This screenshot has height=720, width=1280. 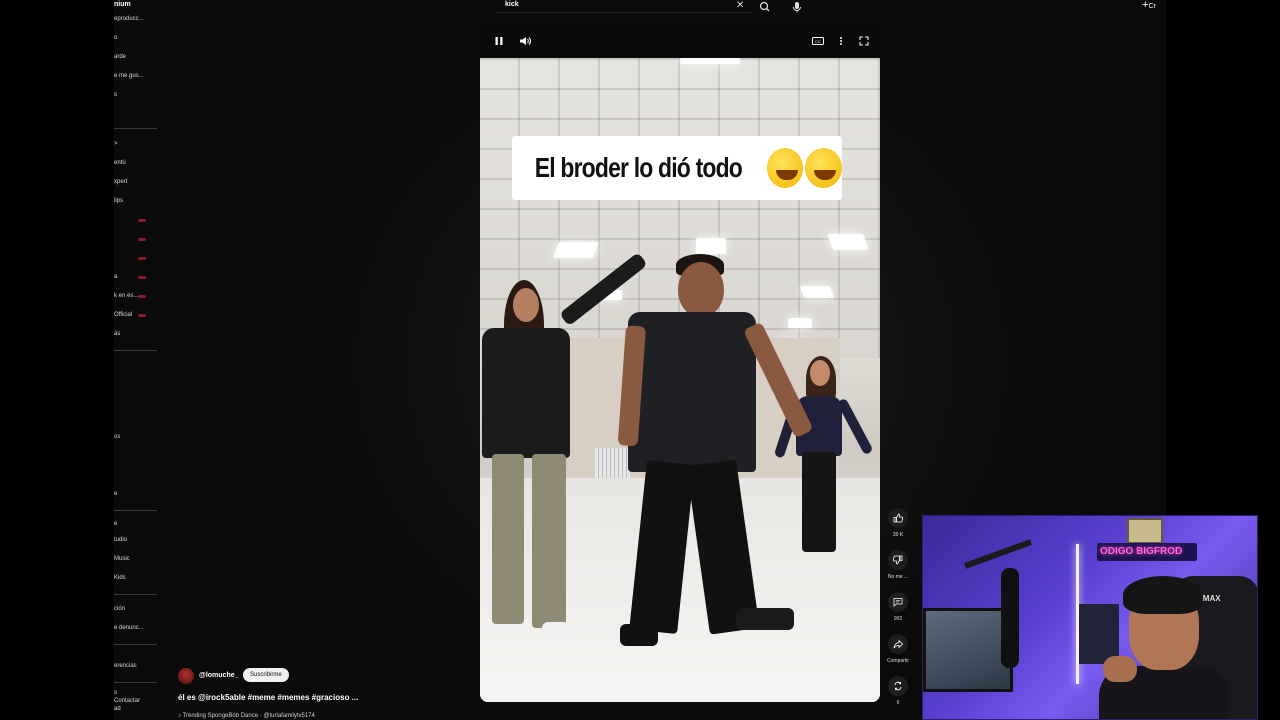 I want to click on t-shirt, so click(x=692, y=392).